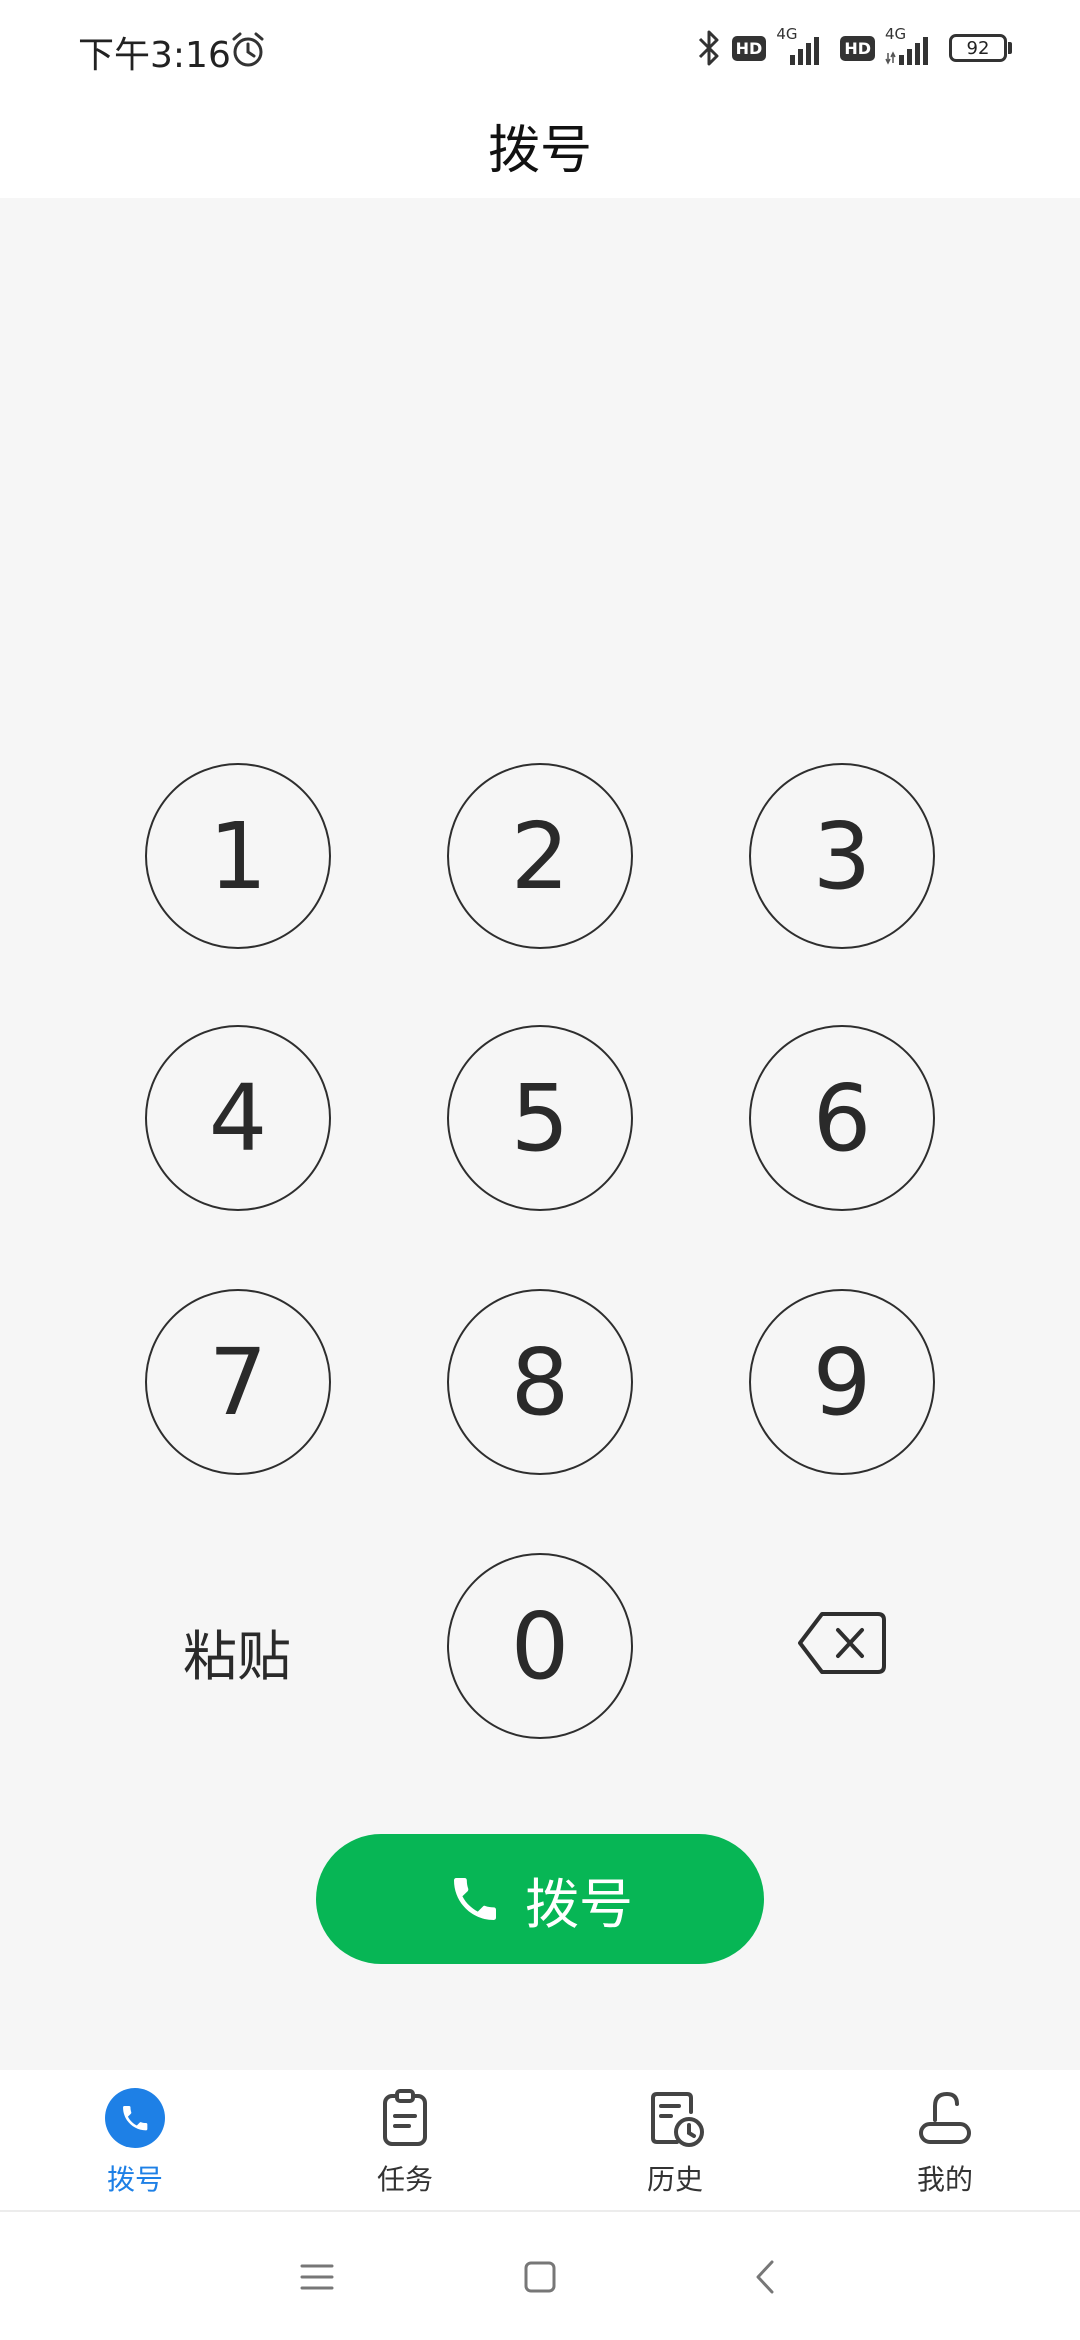 The height and width of the screenshot is (2340, 1080). Describe the element at coordinates (238, 856) in the screenshot. I see `key-1: 1` at that location.